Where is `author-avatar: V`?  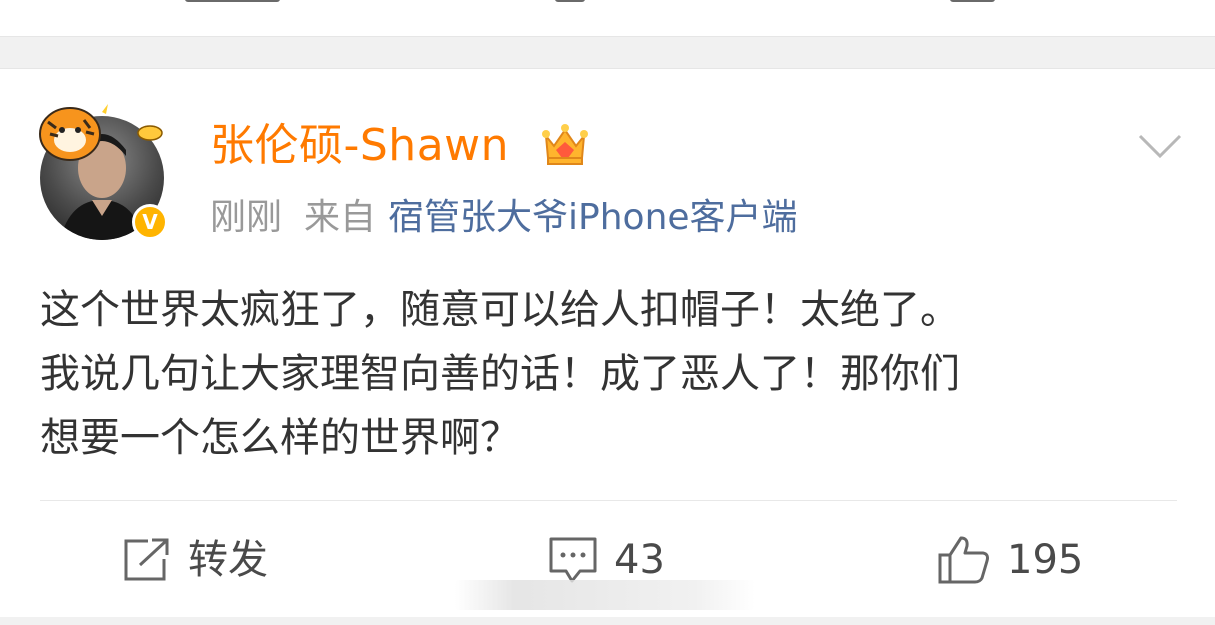
author-avatar: V is located at coordinates (106, 170).